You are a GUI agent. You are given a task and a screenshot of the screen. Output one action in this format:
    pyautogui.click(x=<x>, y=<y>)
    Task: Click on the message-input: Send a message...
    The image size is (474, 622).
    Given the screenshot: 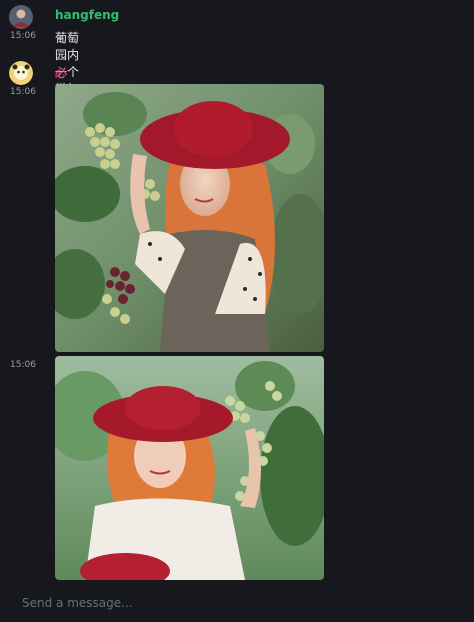 What is the action you would take?
    pyautogui.click(x=77, y=603)
    